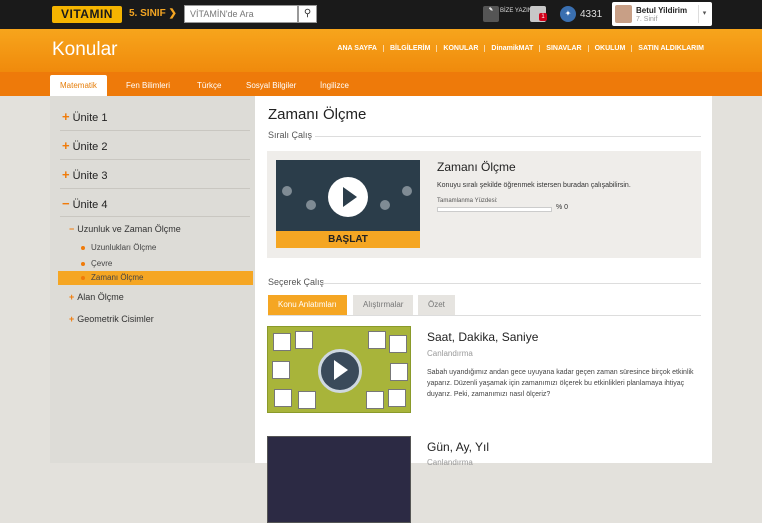  I want to click on sidebar-item-alan-olcme: + Alan Ölçme, so click(96, 297).